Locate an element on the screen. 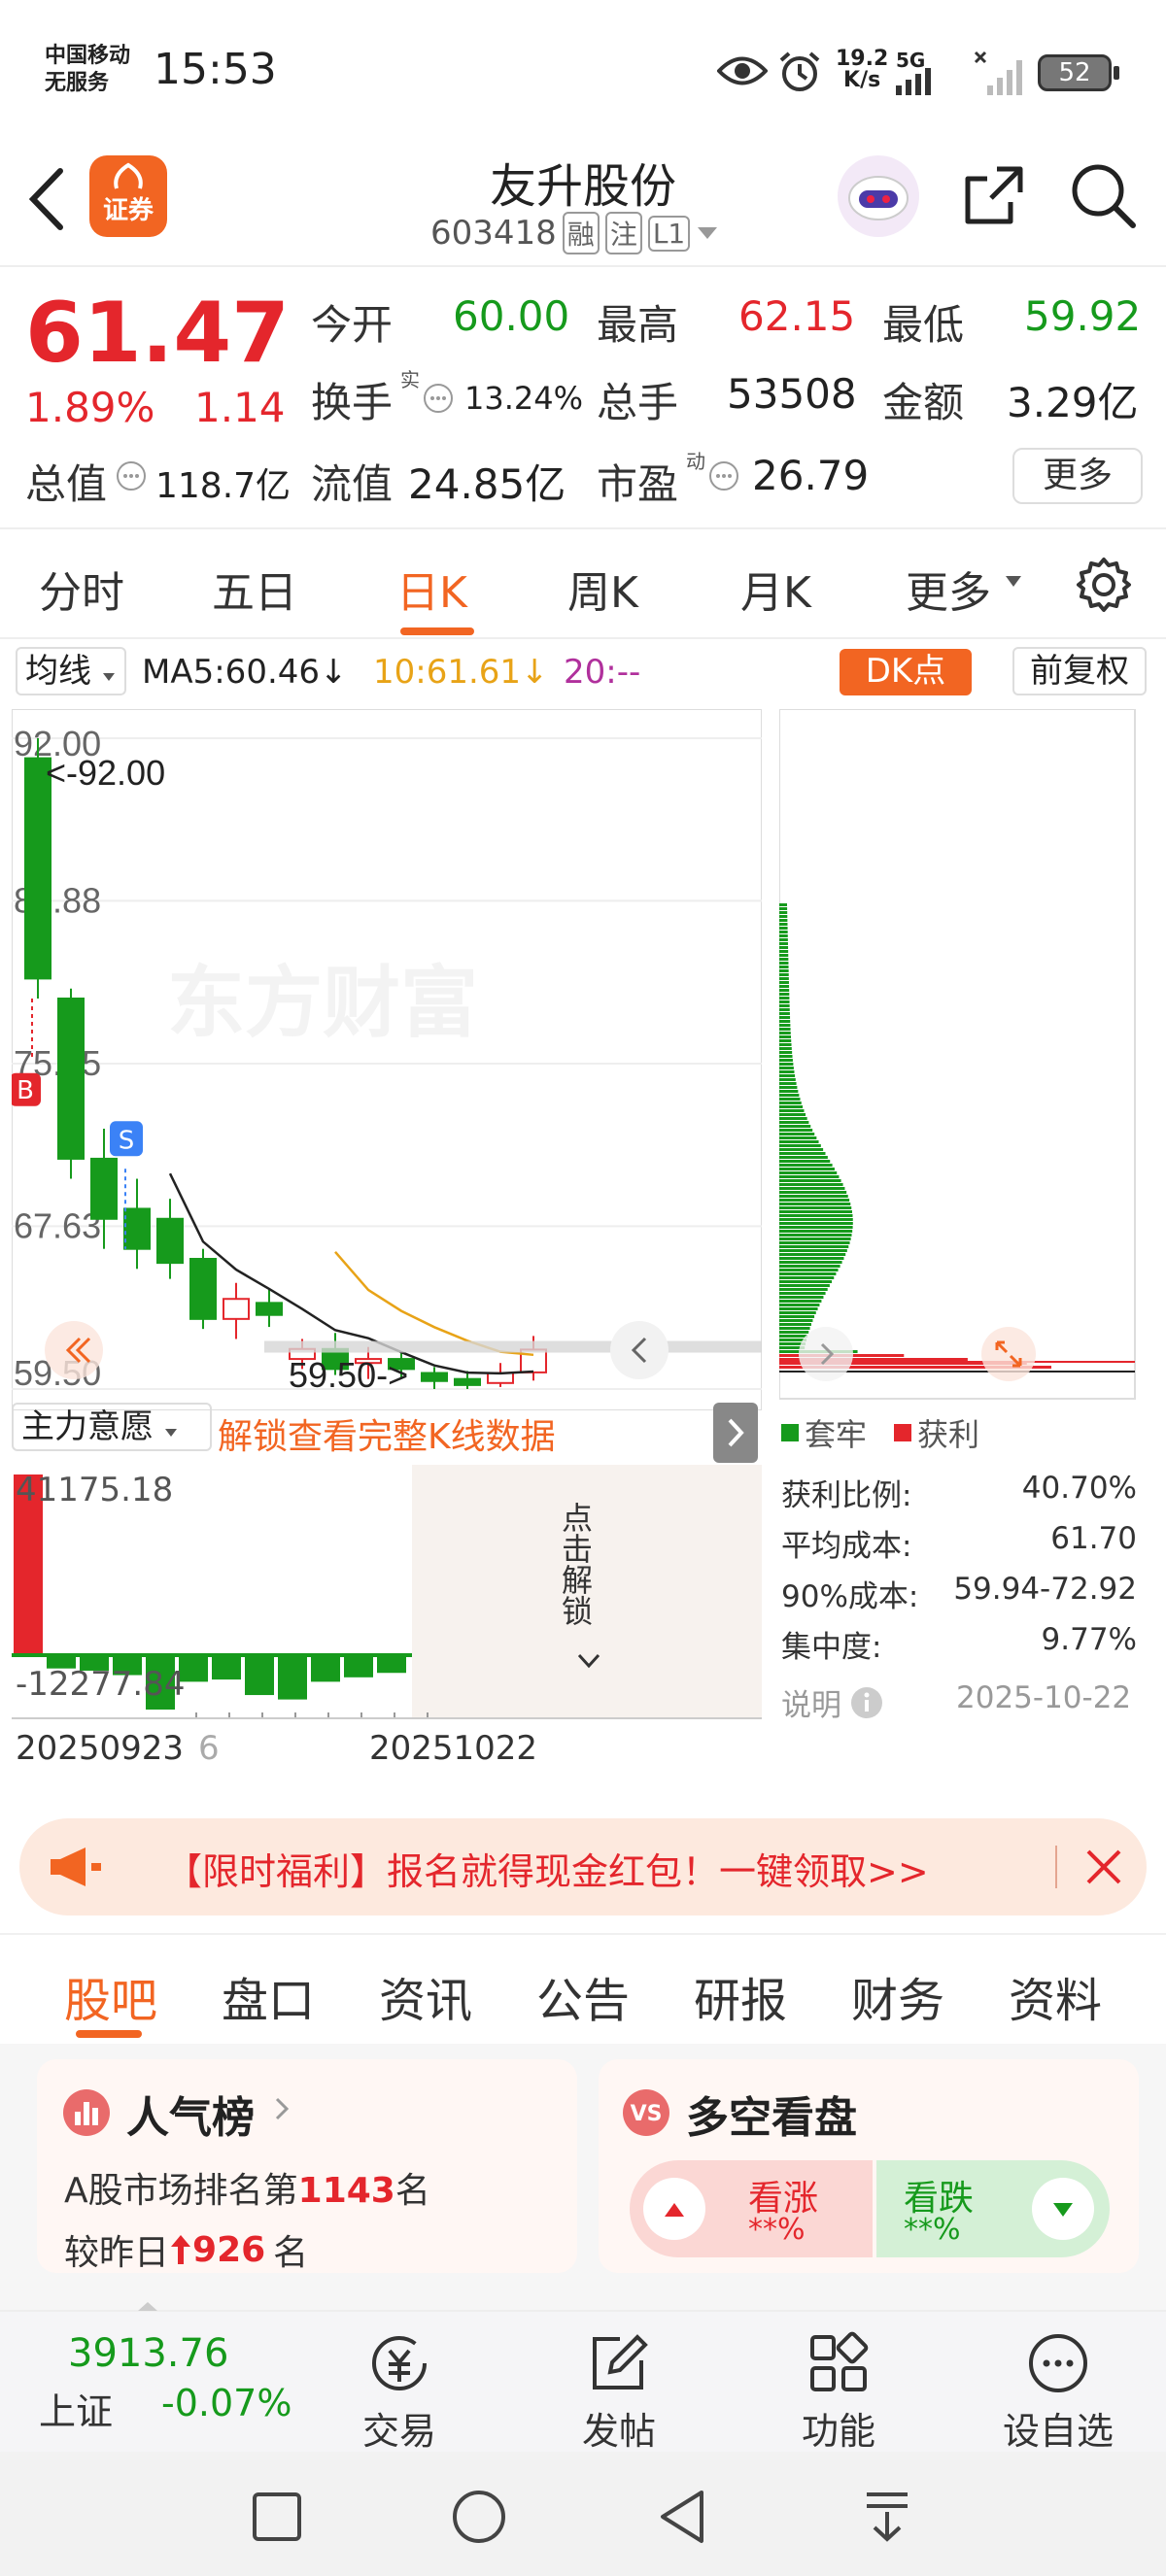 The width and height of the screenshot is (1166, 2576). candle-body is located at coordinates (236, 1309).